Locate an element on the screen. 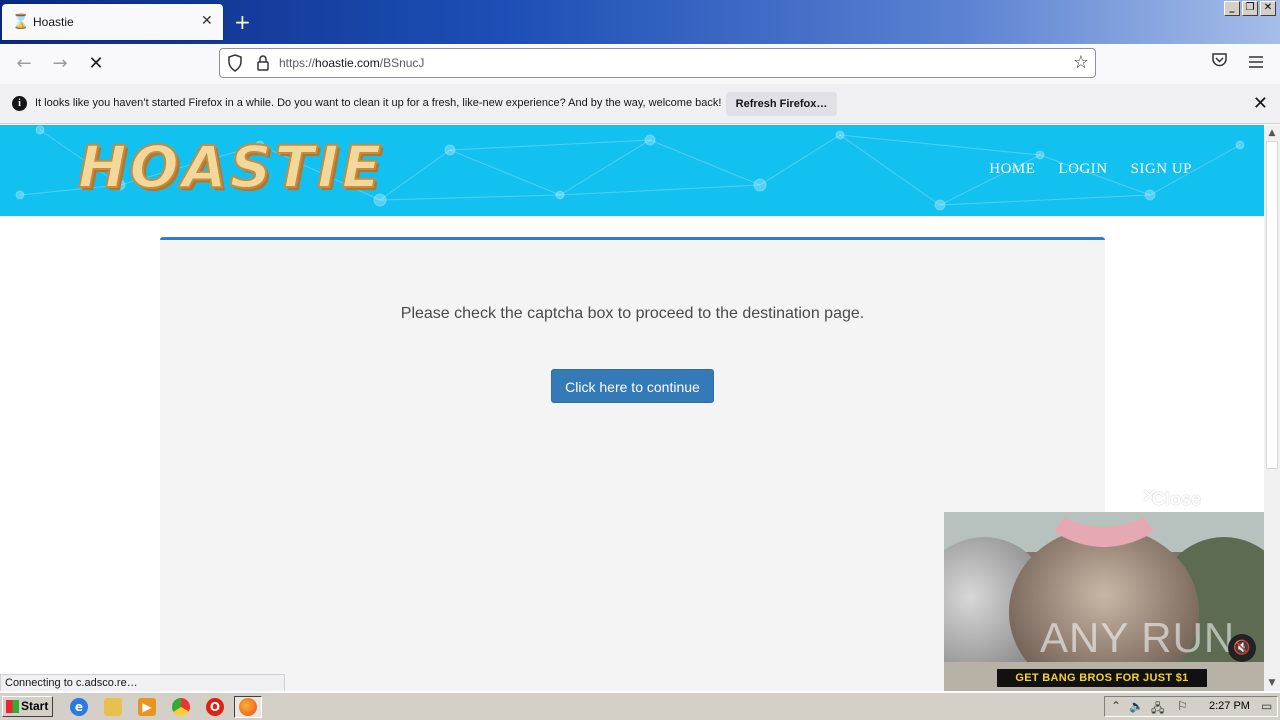  tray-expand-icon: ⌃ is located at coordinates (1116, 706).